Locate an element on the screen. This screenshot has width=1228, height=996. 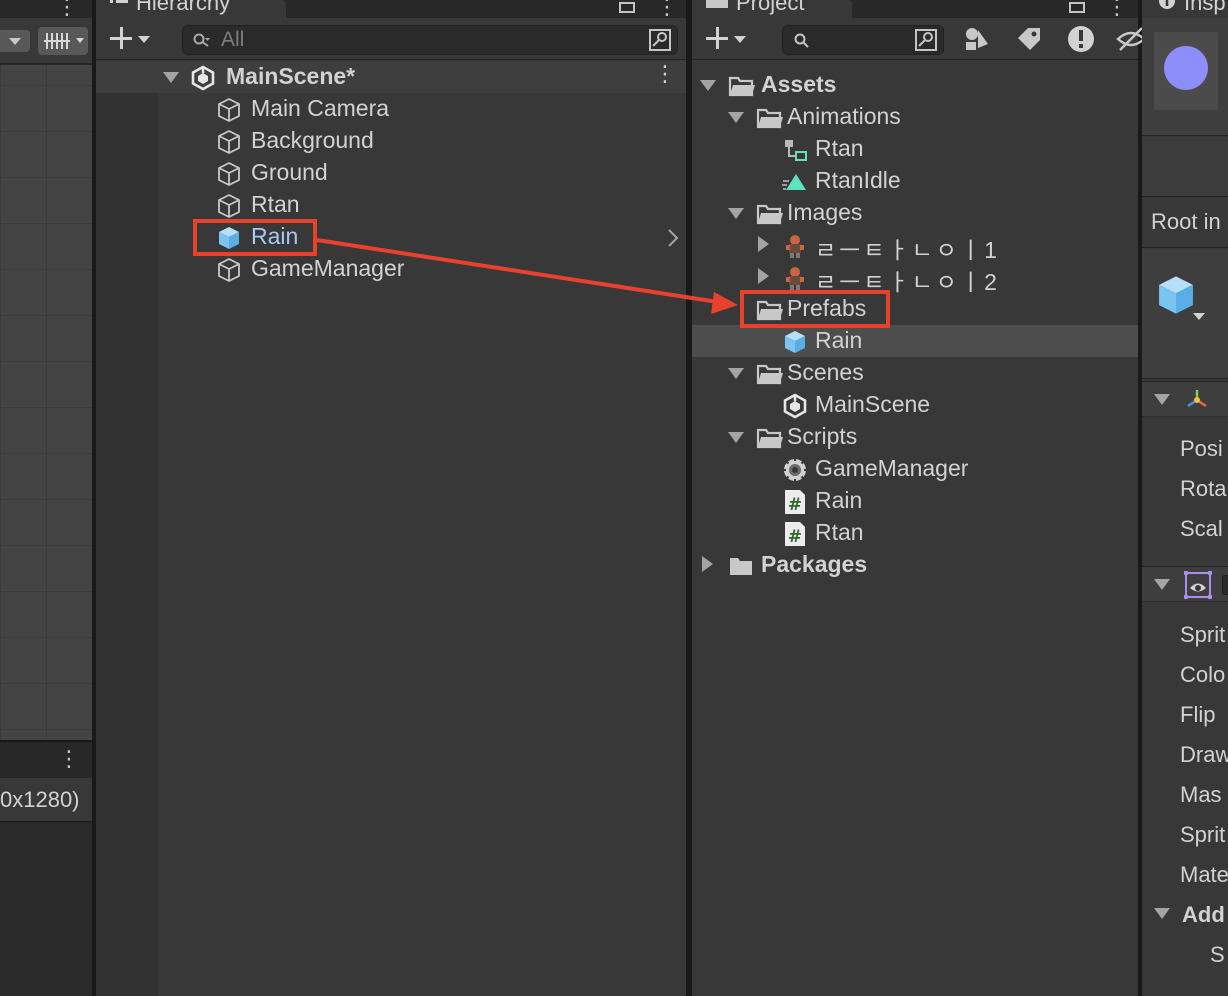
project-folder-animations: Animations is located at coordinates (915, 117).